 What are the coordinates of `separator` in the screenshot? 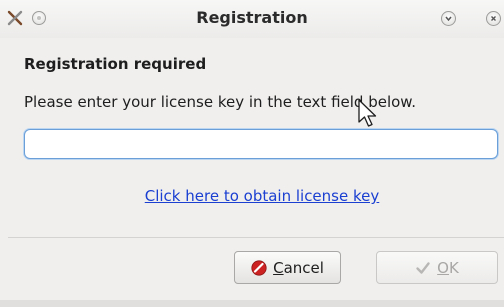 It's located at (256, 237).